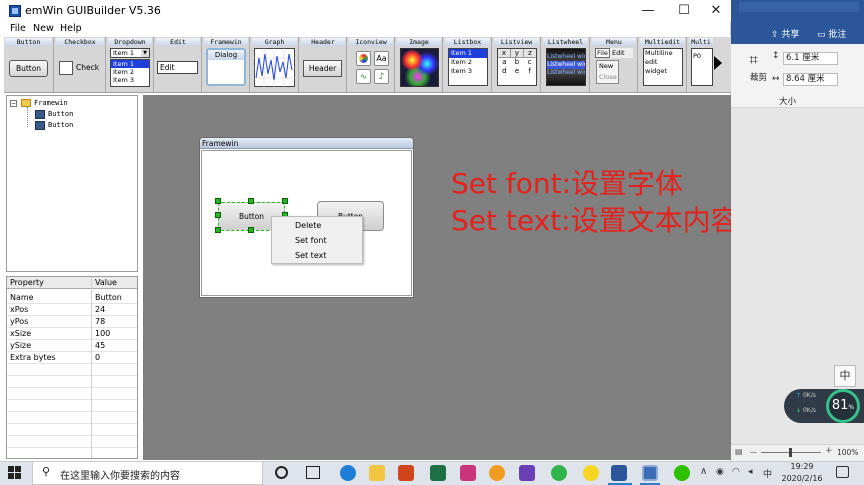  I want to click on property-value: 45, so click(100, 346).